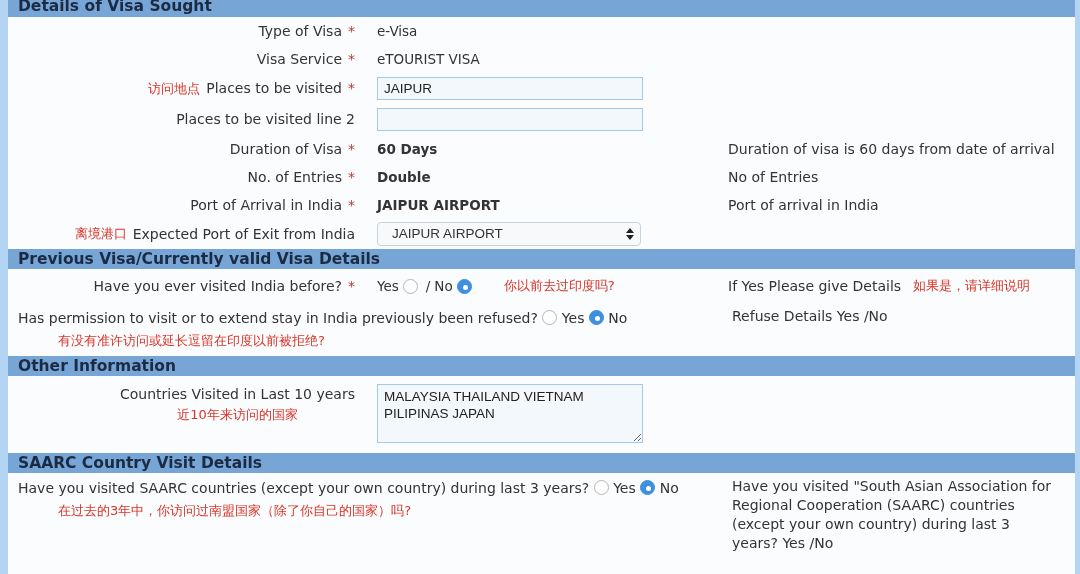 The image size is (1080, 574). What do you see at coordinates (217, 286) in the screenshot?
I see `field-label: Have you ever visited India before?` at bounding box center [217, 286].